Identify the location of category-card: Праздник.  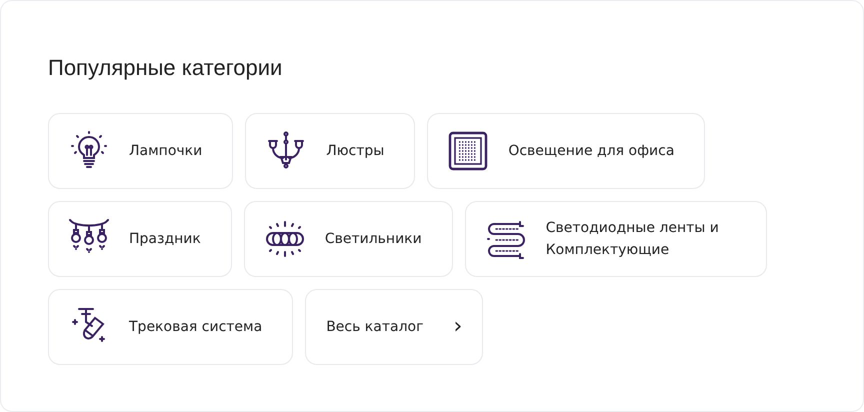
(140, 239).